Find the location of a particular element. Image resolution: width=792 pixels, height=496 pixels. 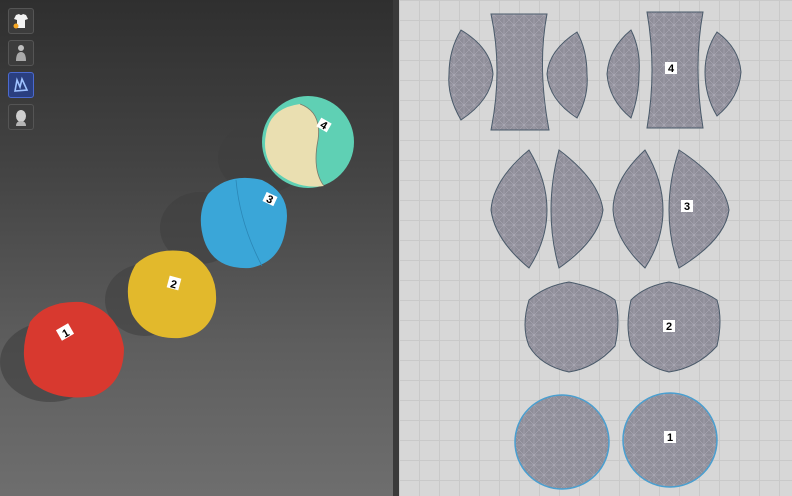

viewport-toolbar is located at coordinates (21, 69).